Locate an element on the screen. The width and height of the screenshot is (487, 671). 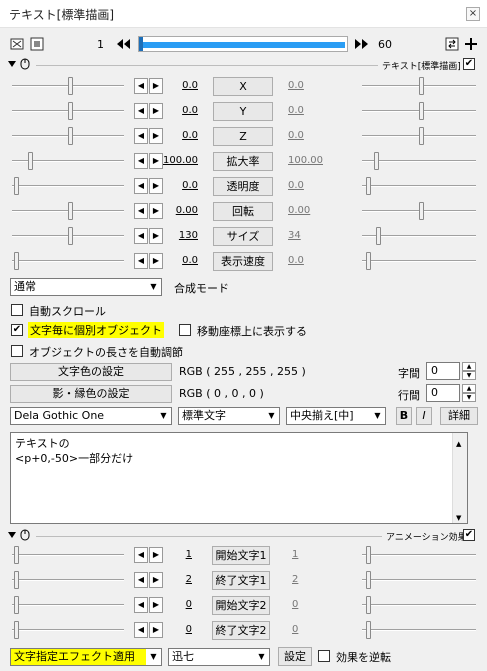
camera-icon is located at coordinates (17, 44).